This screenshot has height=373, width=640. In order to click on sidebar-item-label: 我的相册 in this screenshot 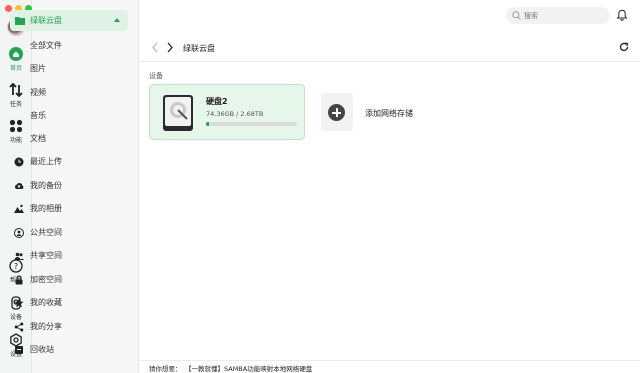, I will do `click(46, 208)`.